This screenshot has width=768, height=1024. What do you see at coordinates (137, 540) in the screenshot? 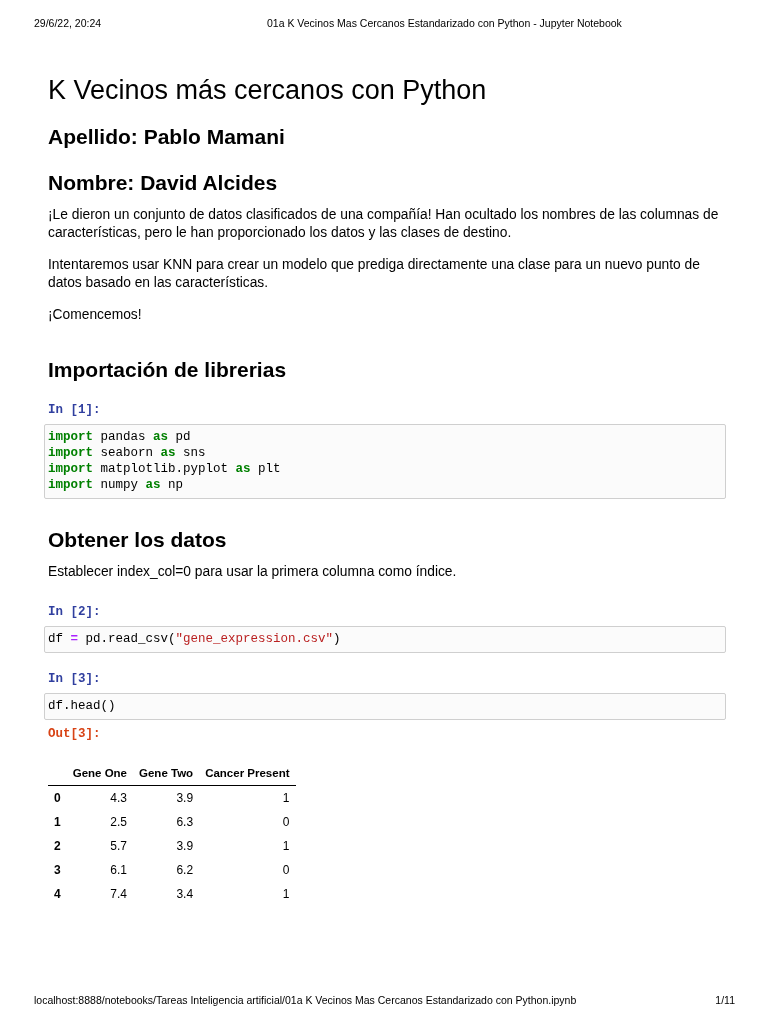
I see `section-heading: Obtener los datos` at bounding box center [137, 540].